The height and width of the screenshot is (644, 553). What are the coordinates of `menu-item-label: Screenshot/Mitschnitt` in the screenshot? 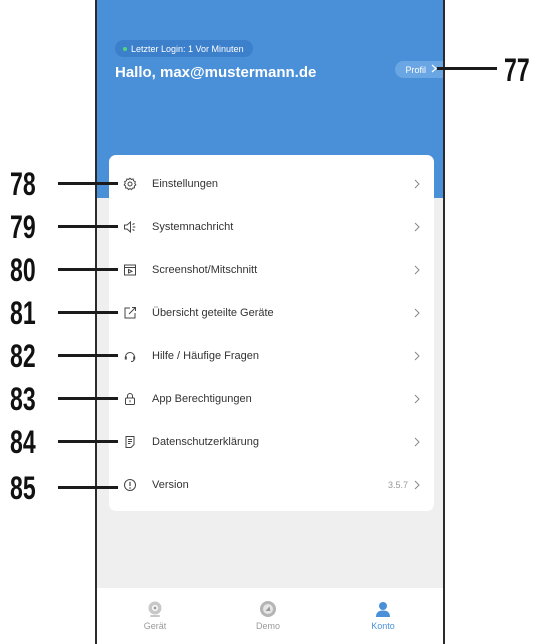 It's located at (205, 270).